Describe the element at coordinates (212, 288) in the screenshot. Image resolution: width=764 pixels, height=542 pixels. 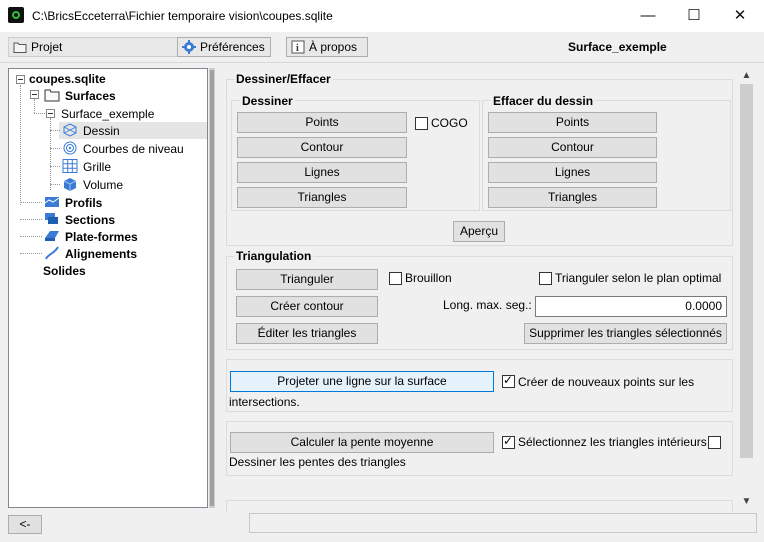
I see `tree-scroll-thumb` at that location.